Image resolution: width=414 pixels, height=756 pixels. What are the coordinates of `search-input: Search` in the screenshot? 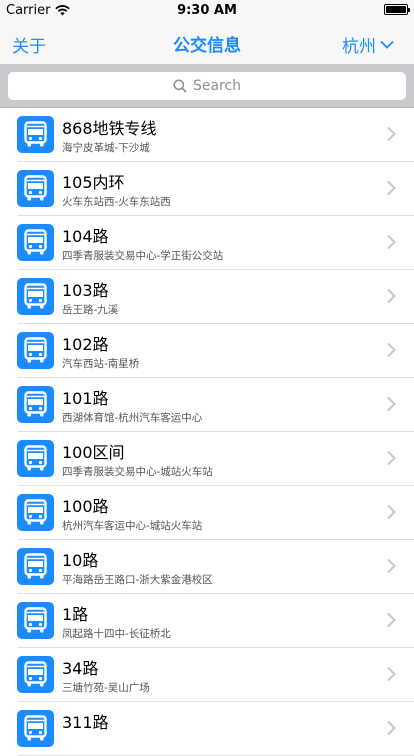 It's located at (207, 86).